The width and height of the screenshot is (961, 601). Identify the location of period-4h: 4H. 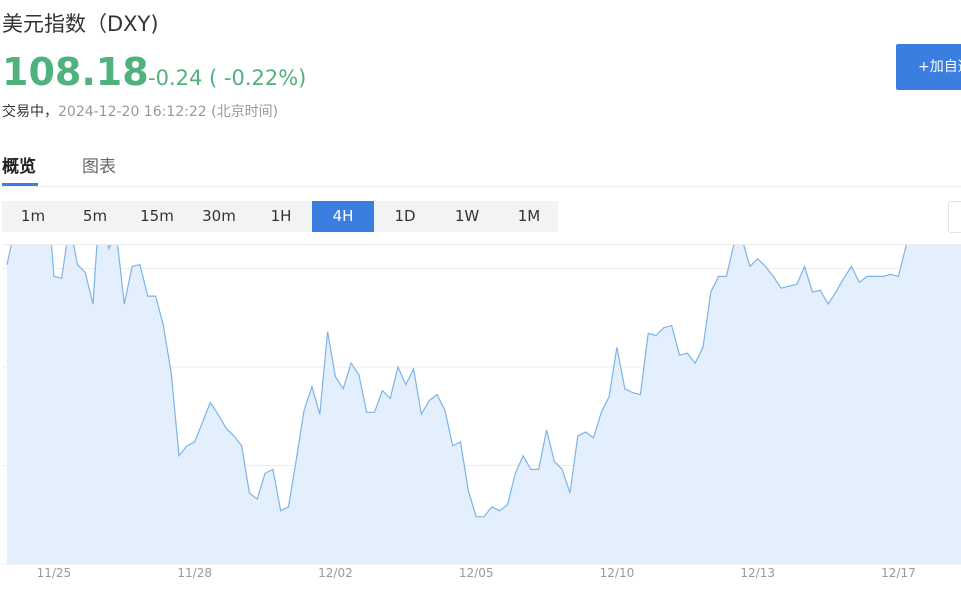
(343, 216).